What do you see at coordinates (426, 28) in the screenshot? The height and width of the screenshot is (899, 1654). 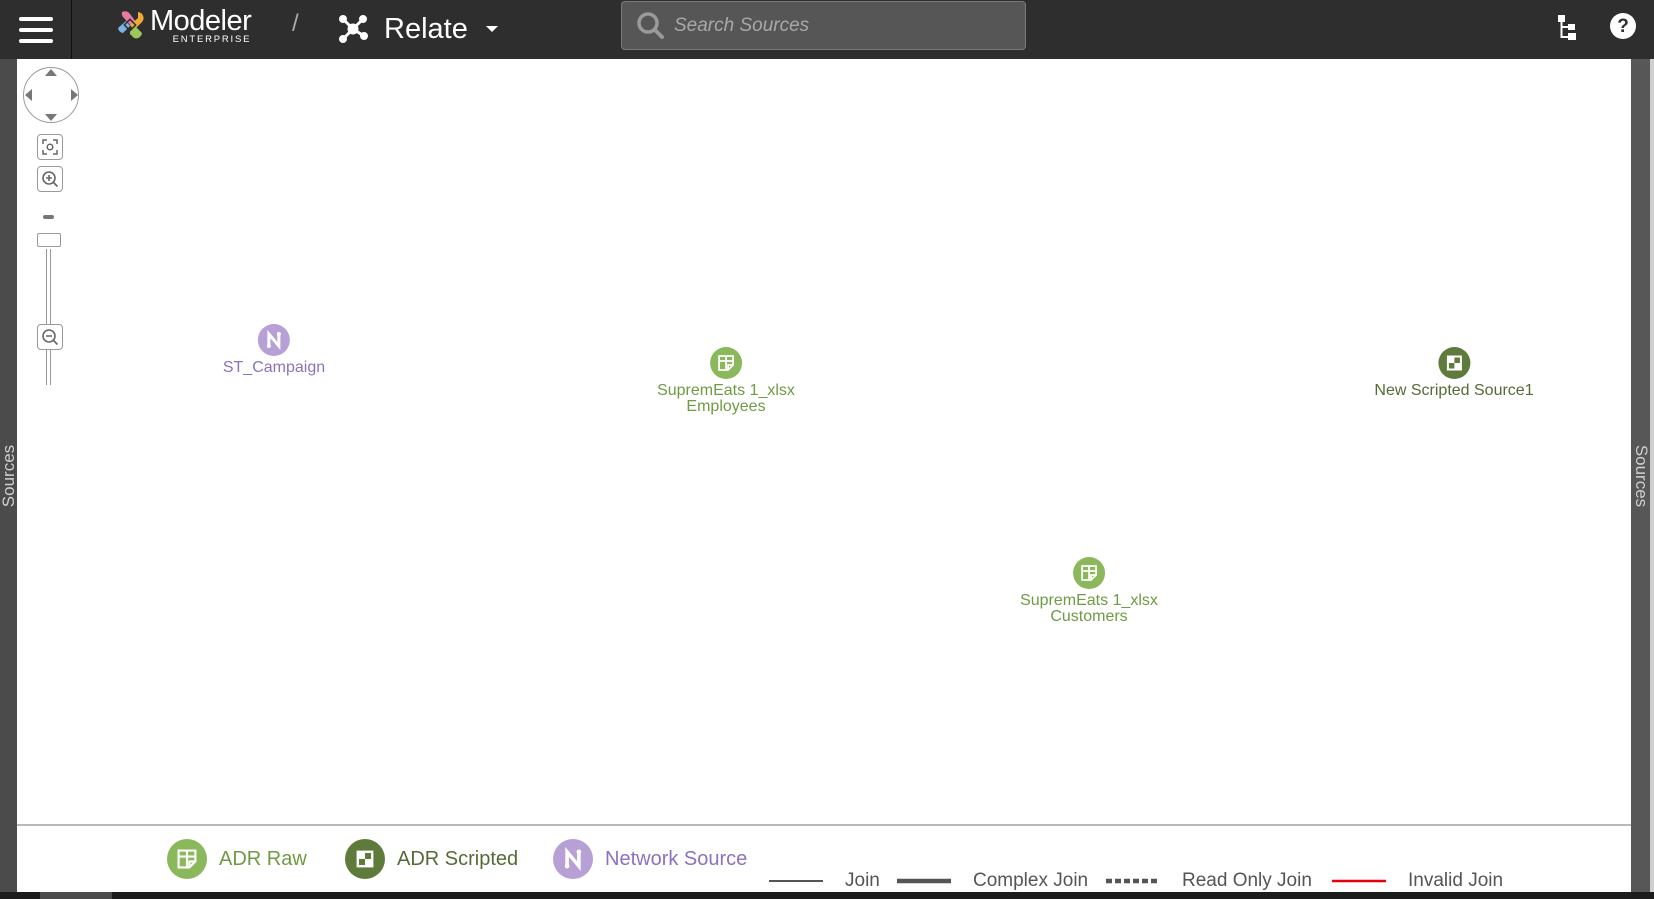 I see `module-title: Relate` at bounding box center [426, 28].